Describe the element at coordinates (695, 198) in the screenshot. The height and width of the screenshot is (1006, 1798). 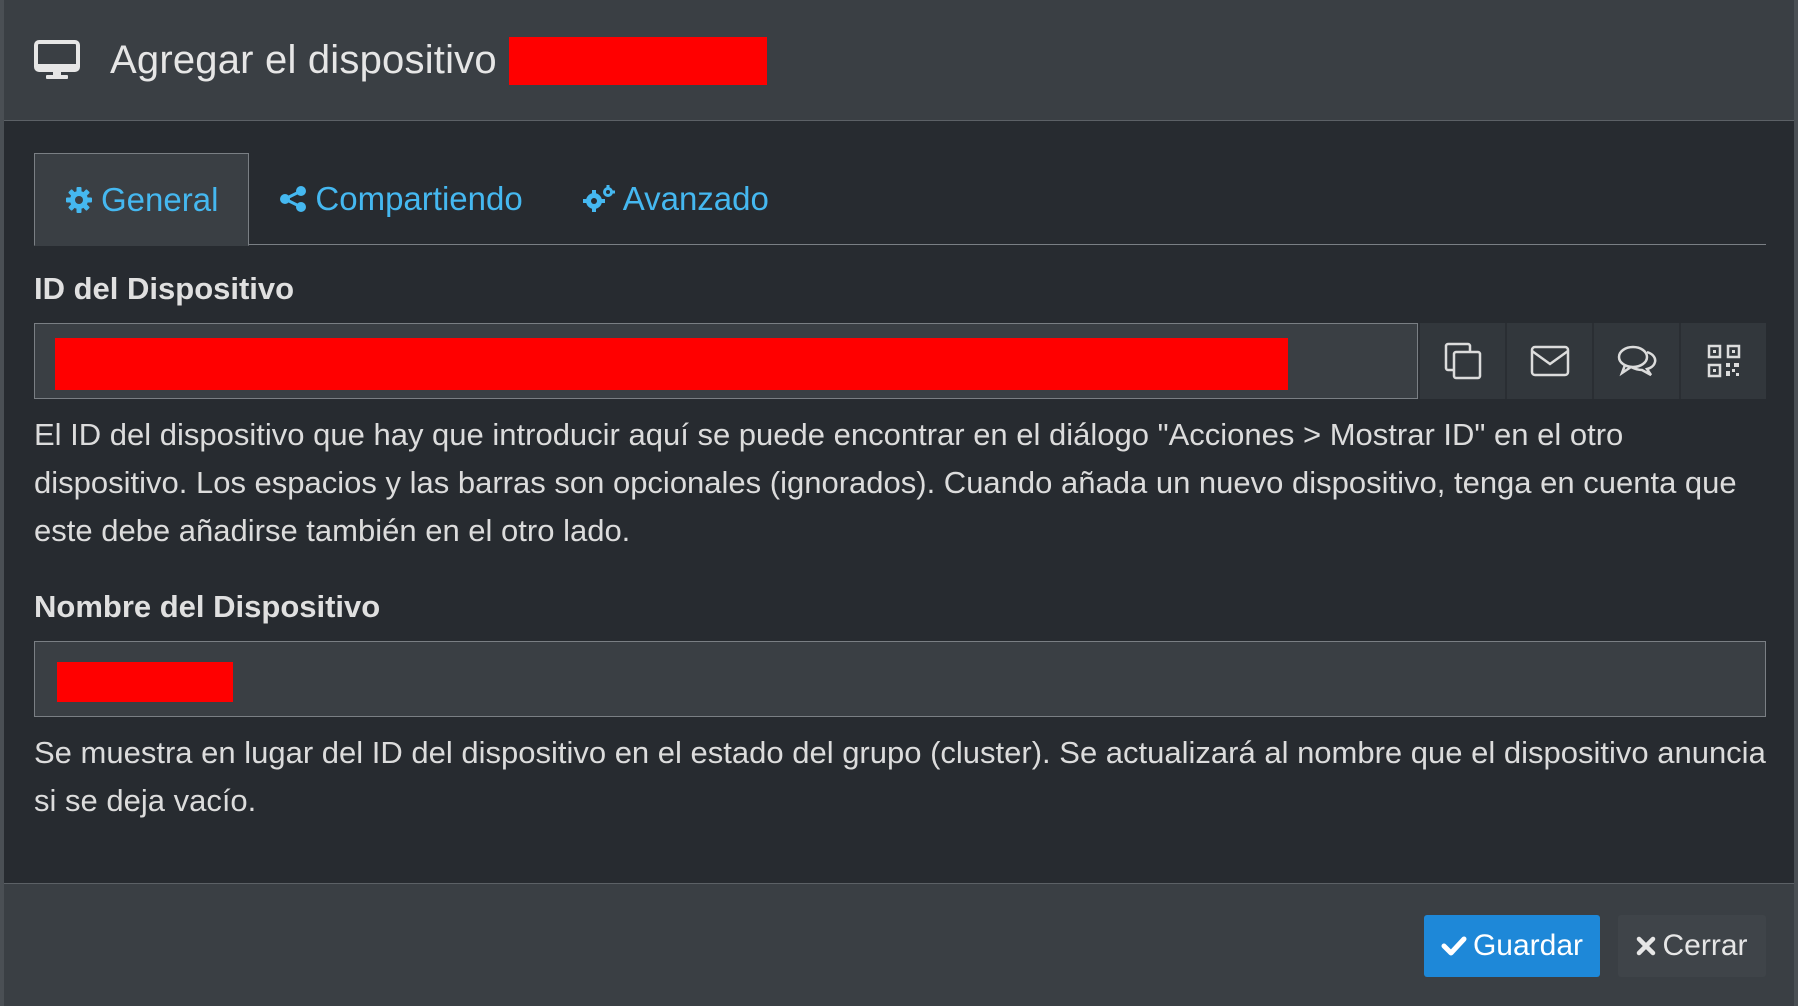
I see `tab-advanced-label: Avanzado` at that location.